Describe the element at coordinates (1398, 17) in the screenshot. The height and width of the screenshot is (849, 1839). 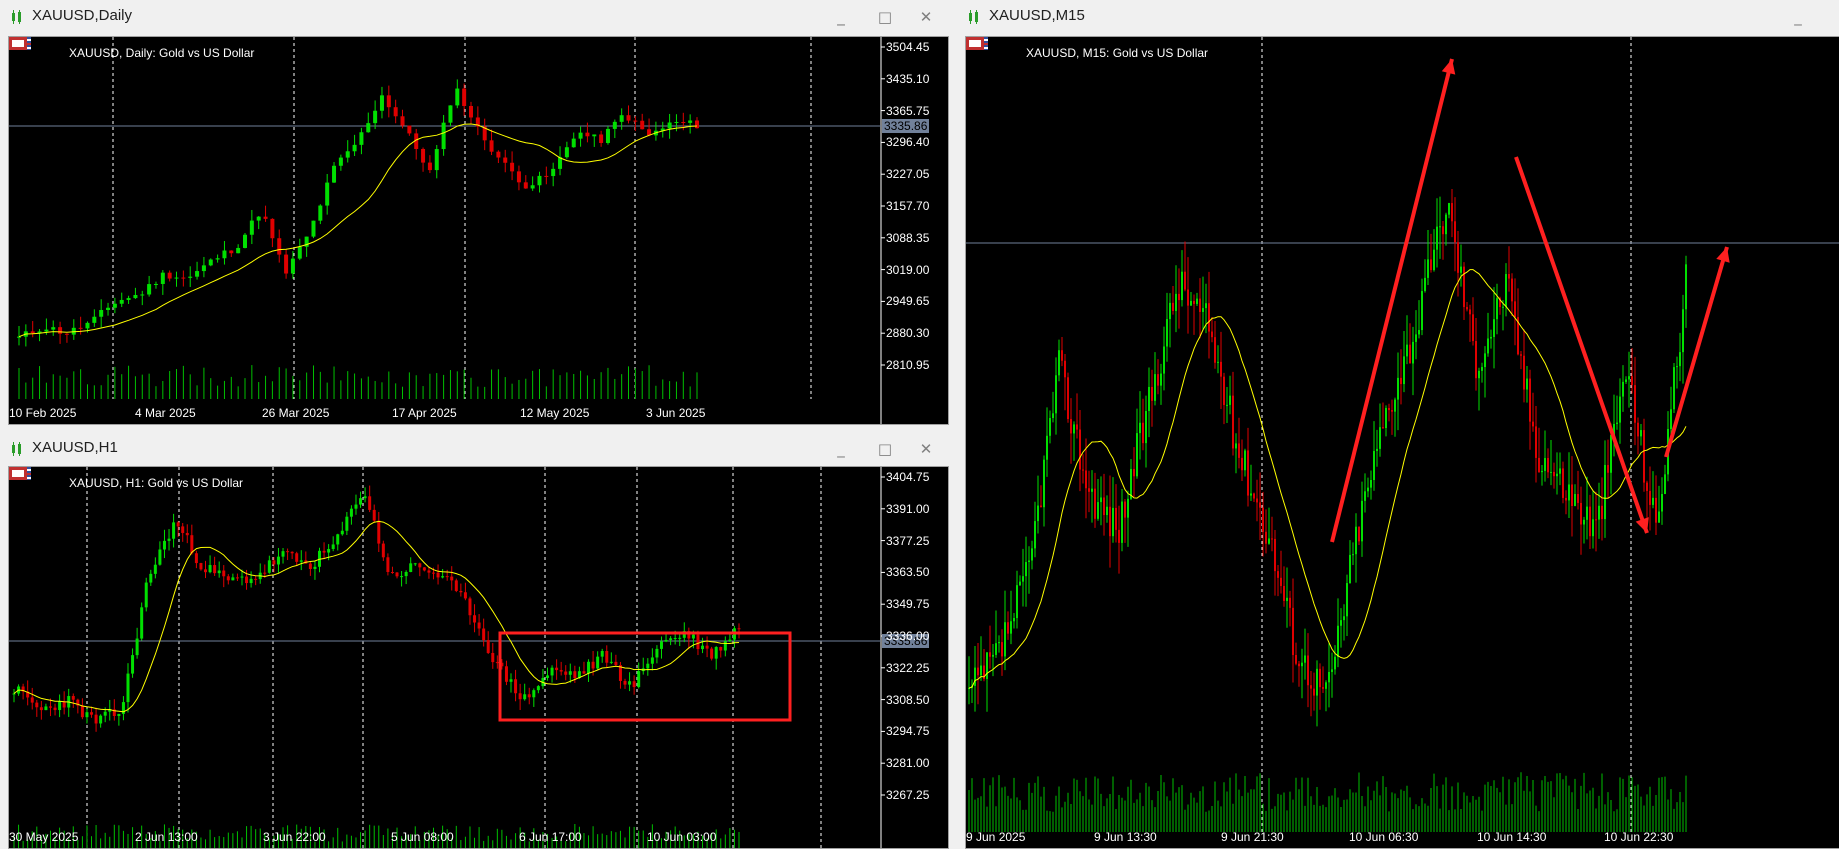
I see `titlebar-m15: XAUUSD,M15 _` at that location.